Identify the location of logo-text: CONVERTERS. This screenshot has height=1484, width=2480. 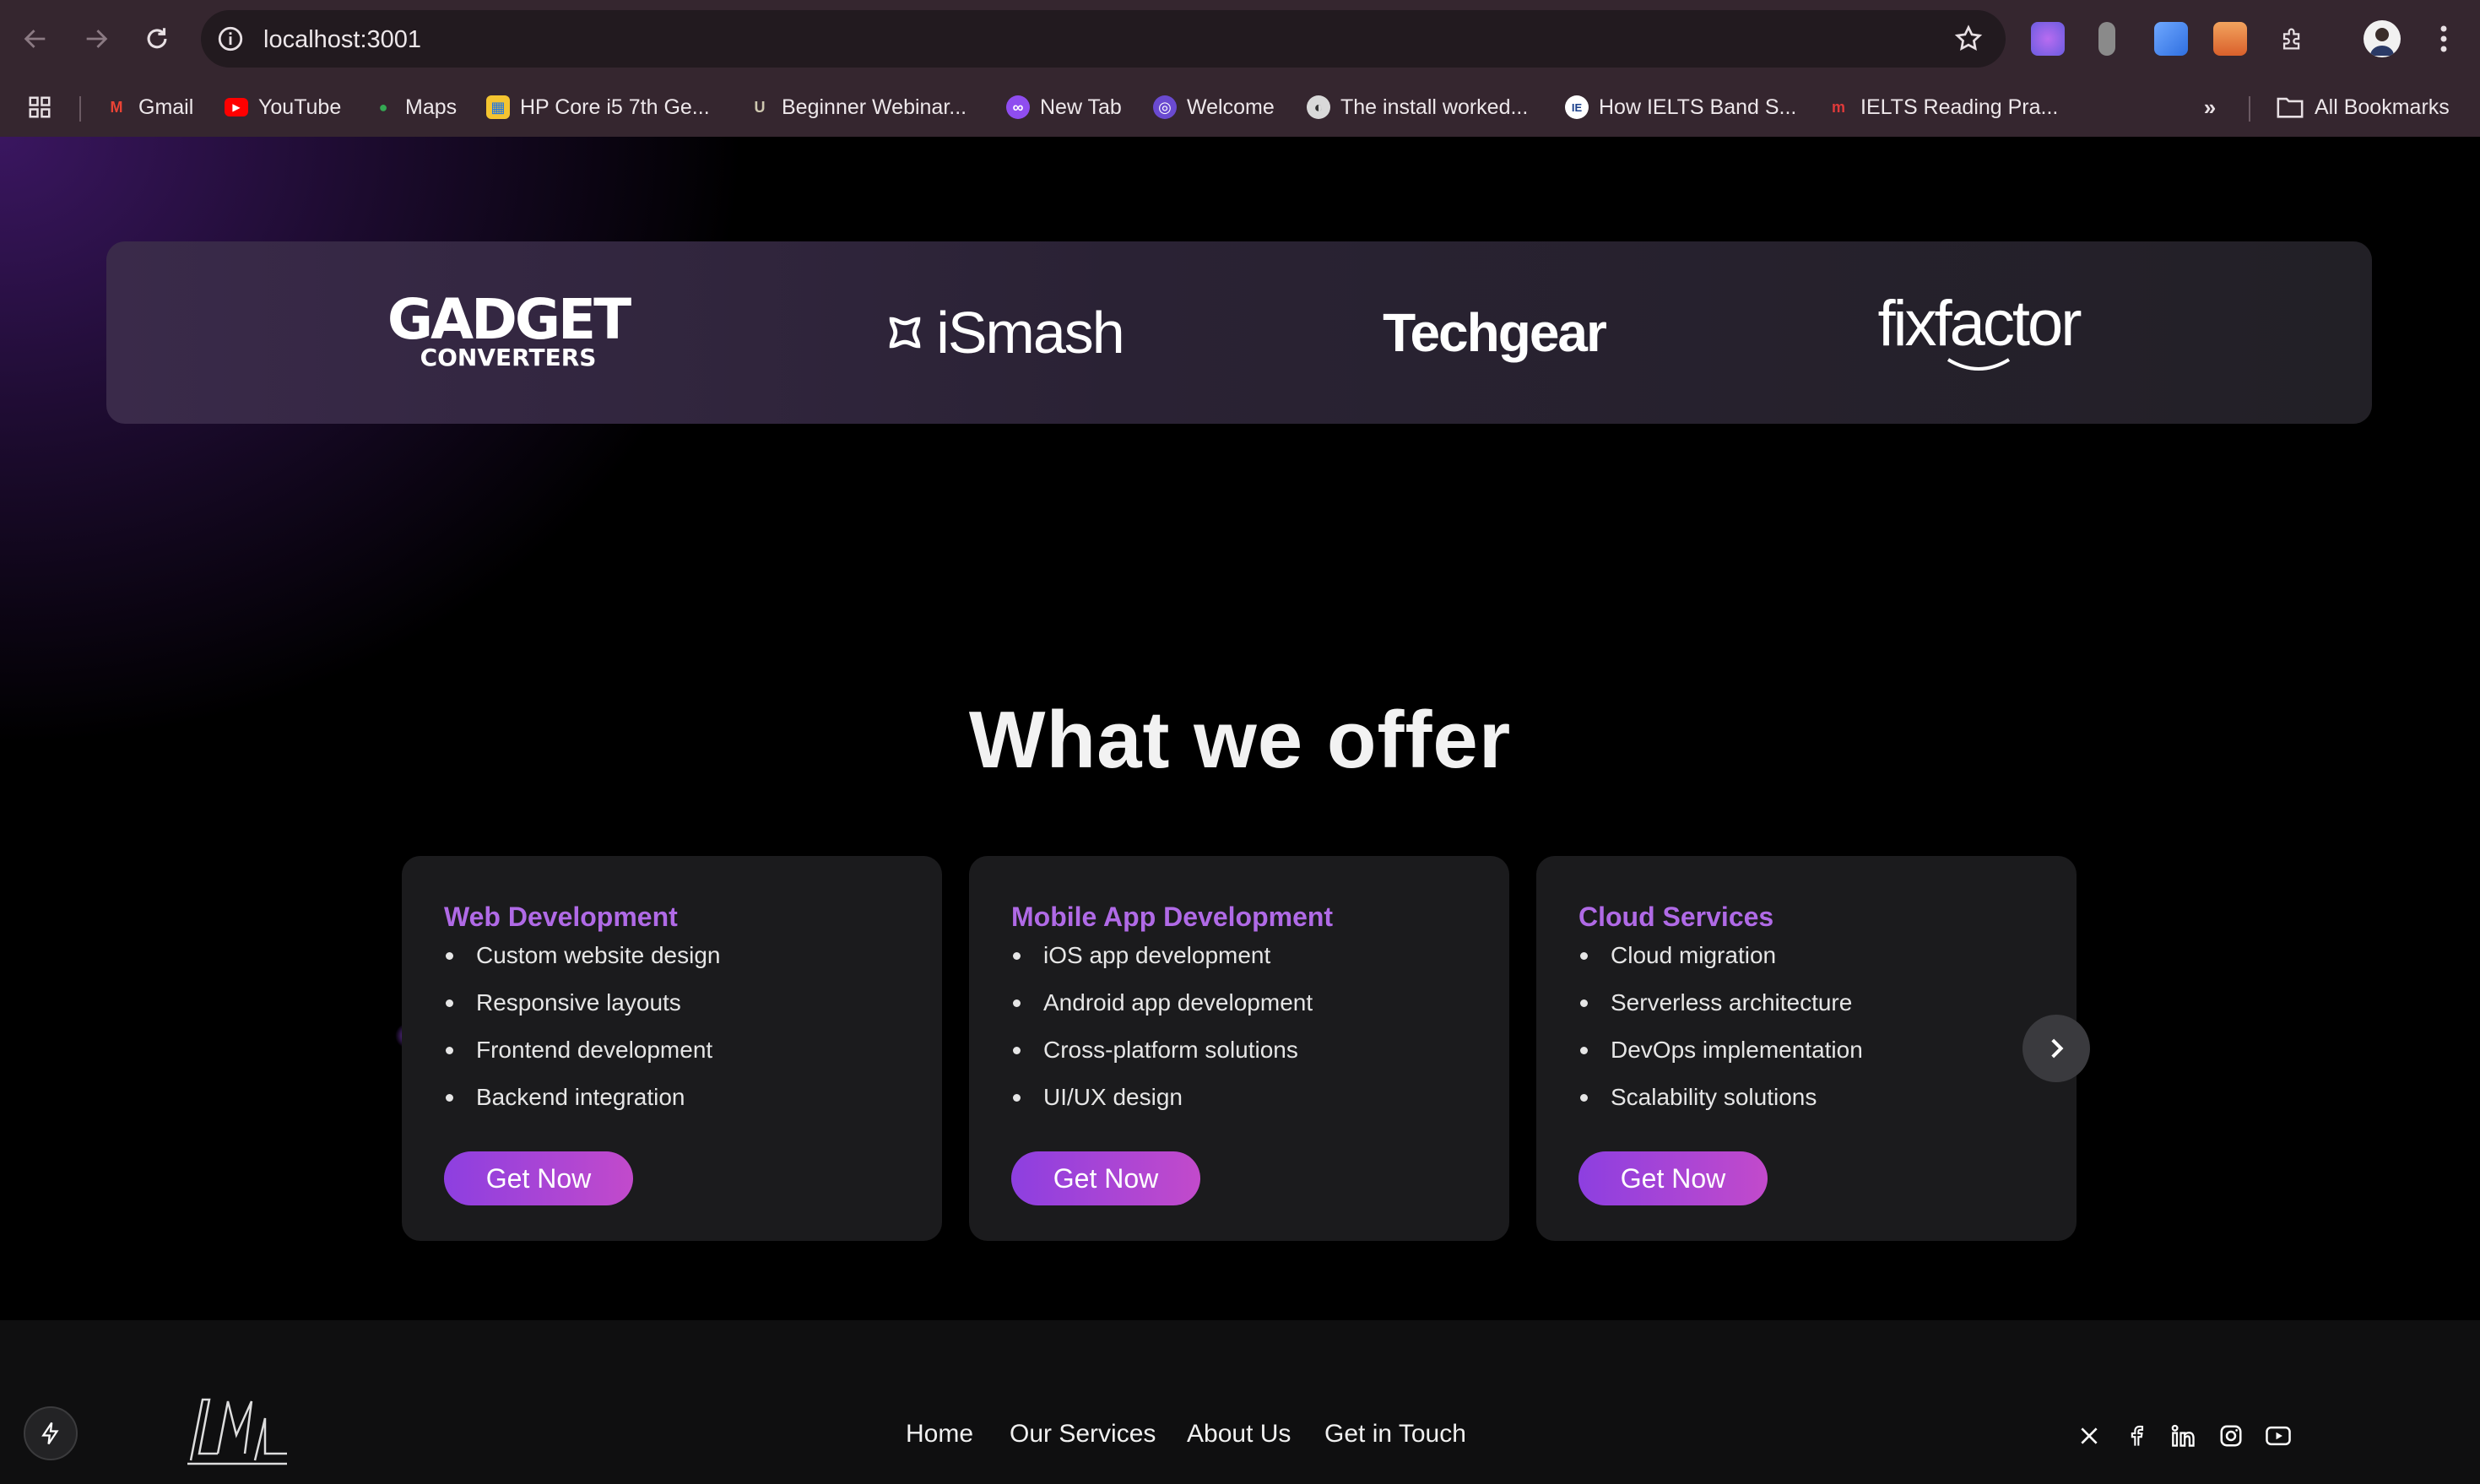
(508, 357).